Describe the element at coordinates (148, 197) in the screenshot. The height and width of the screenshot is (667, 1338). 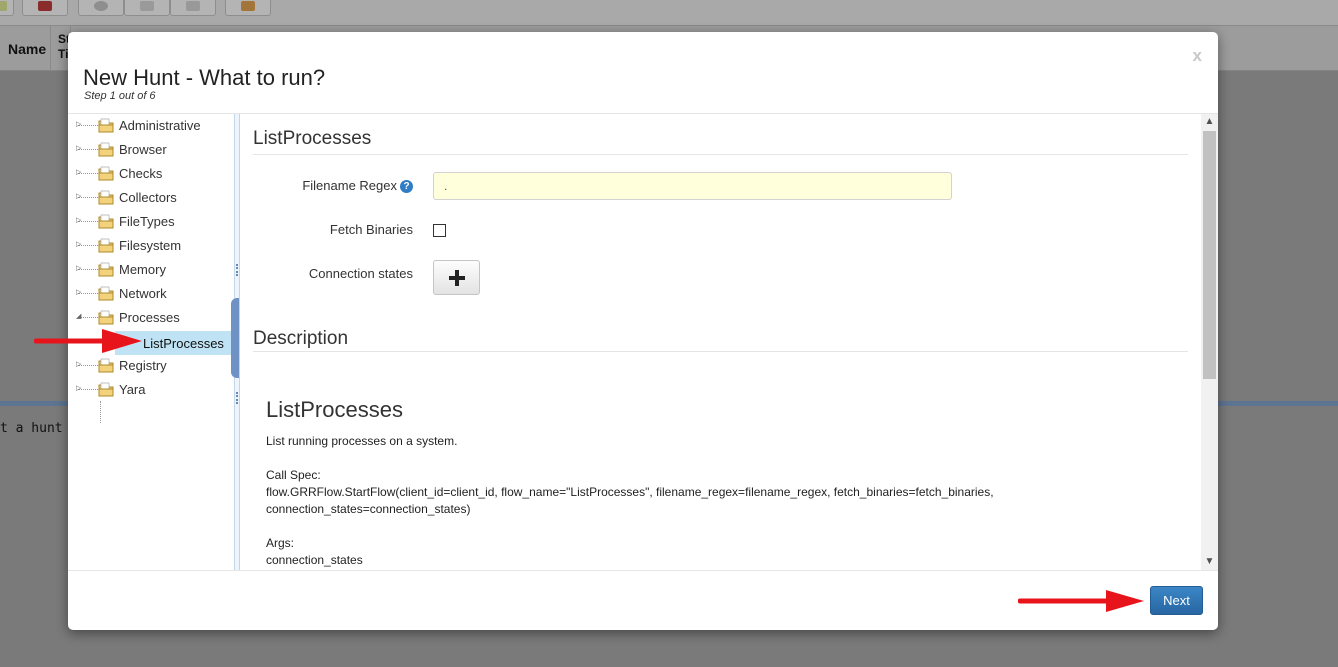
I see `tree-item-label: Collectors` at that location.